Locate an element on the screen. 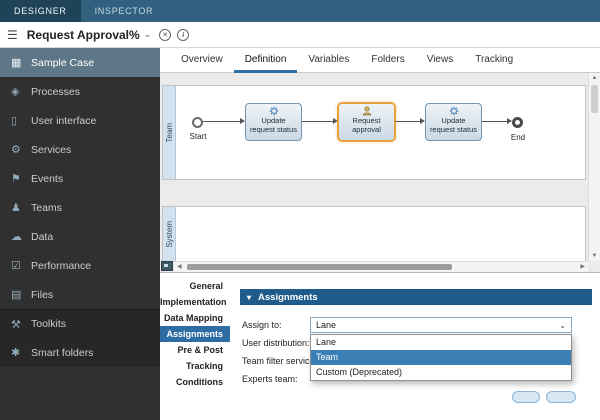 Image resolution: width=600 pixels, height=420 pixels. properties-menu-implementation: Implementation is located at coordinates (195, 302).